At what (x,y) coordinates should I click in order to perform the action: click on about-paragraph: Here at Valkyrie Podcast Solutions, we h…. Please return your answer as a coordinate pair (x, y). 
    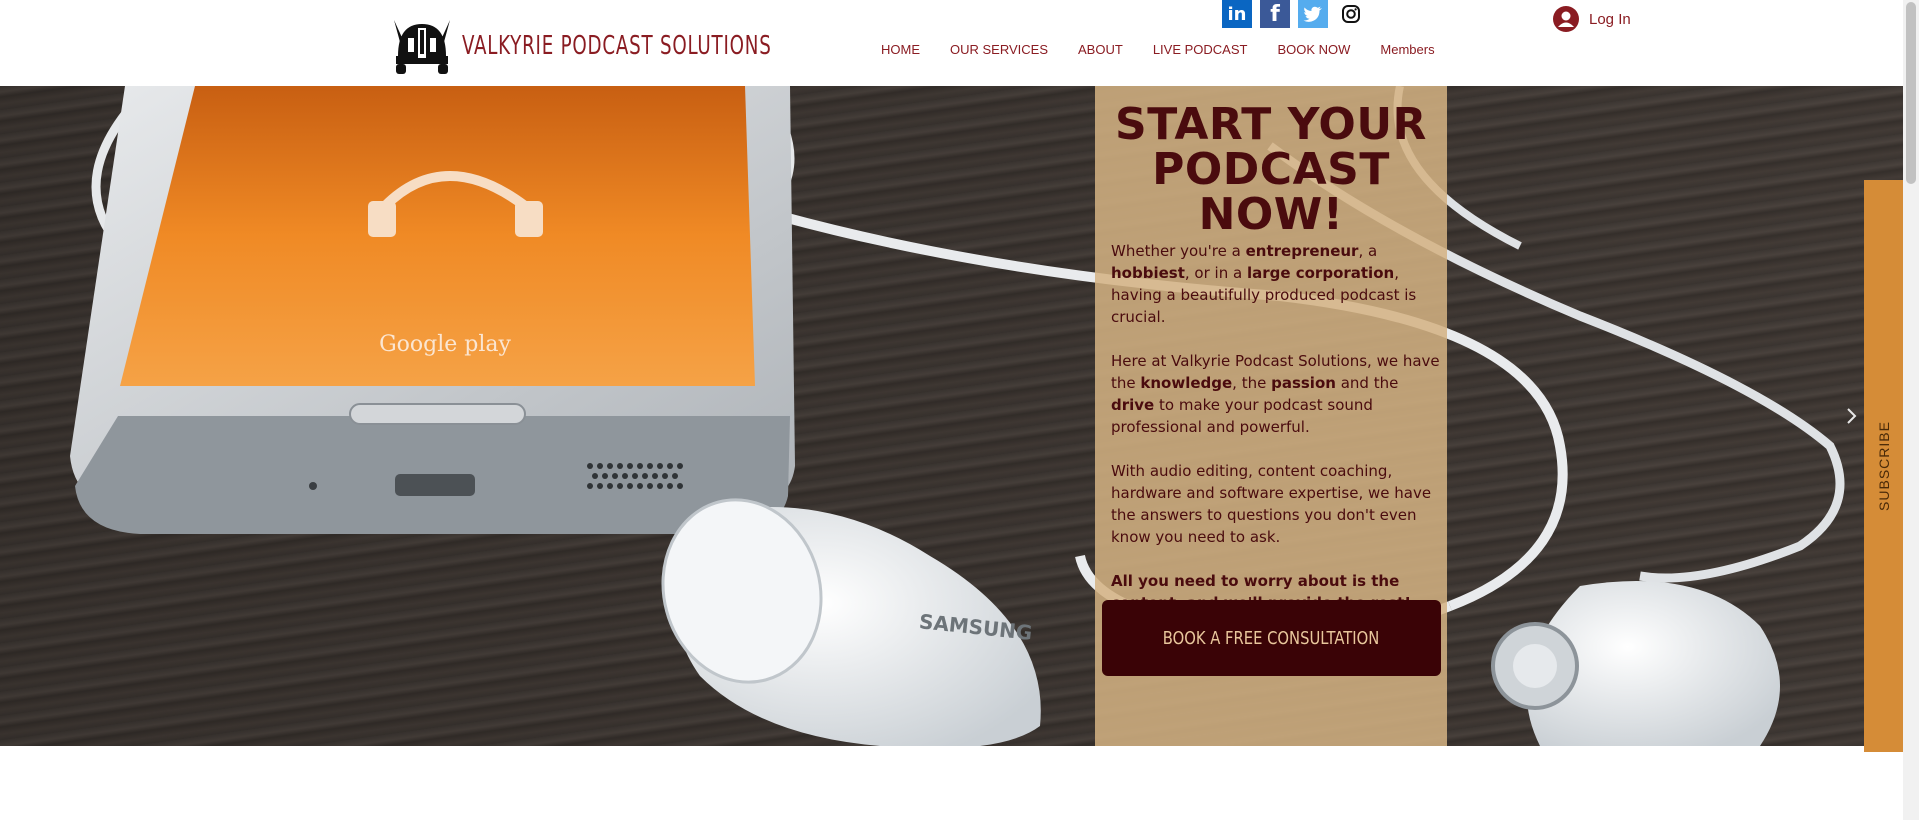
    Looking at the image, I should click on (1276, 394).